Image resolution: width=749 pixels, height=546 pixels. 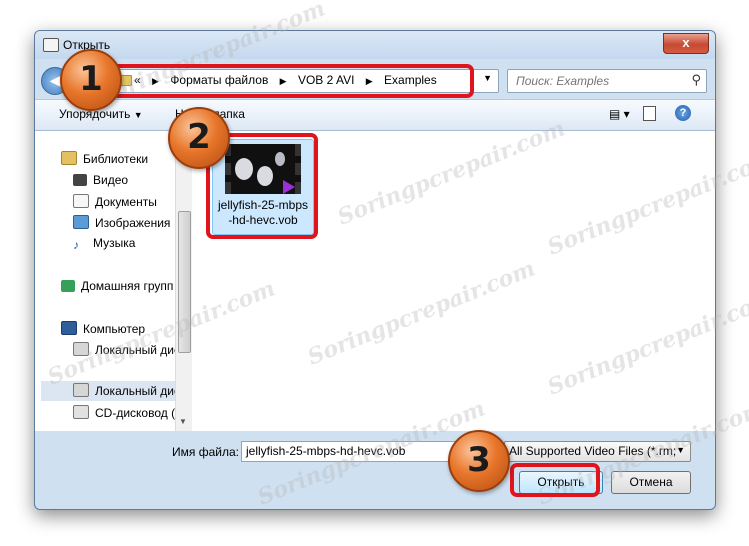 I want to click on nav-item-local-disk: Локальный дис, so click(x=124, y=349).